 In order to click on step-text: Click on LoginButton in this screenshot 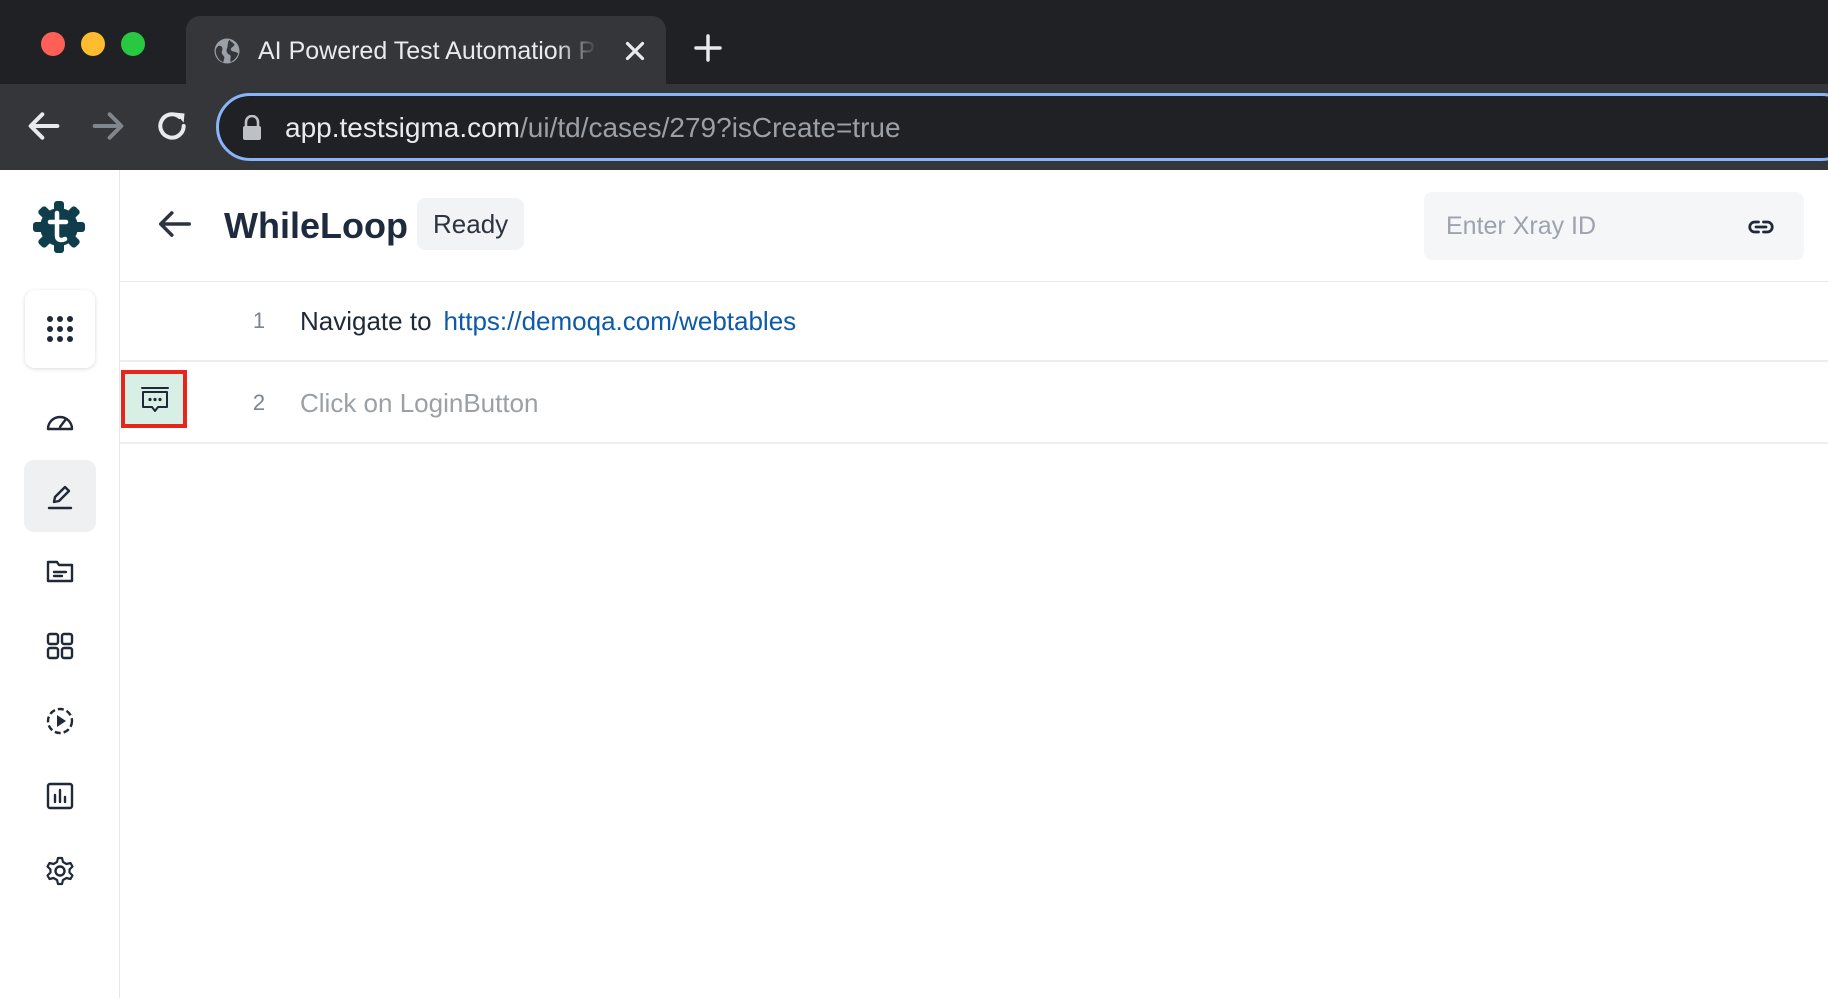, I will do `click(419, 403)`.